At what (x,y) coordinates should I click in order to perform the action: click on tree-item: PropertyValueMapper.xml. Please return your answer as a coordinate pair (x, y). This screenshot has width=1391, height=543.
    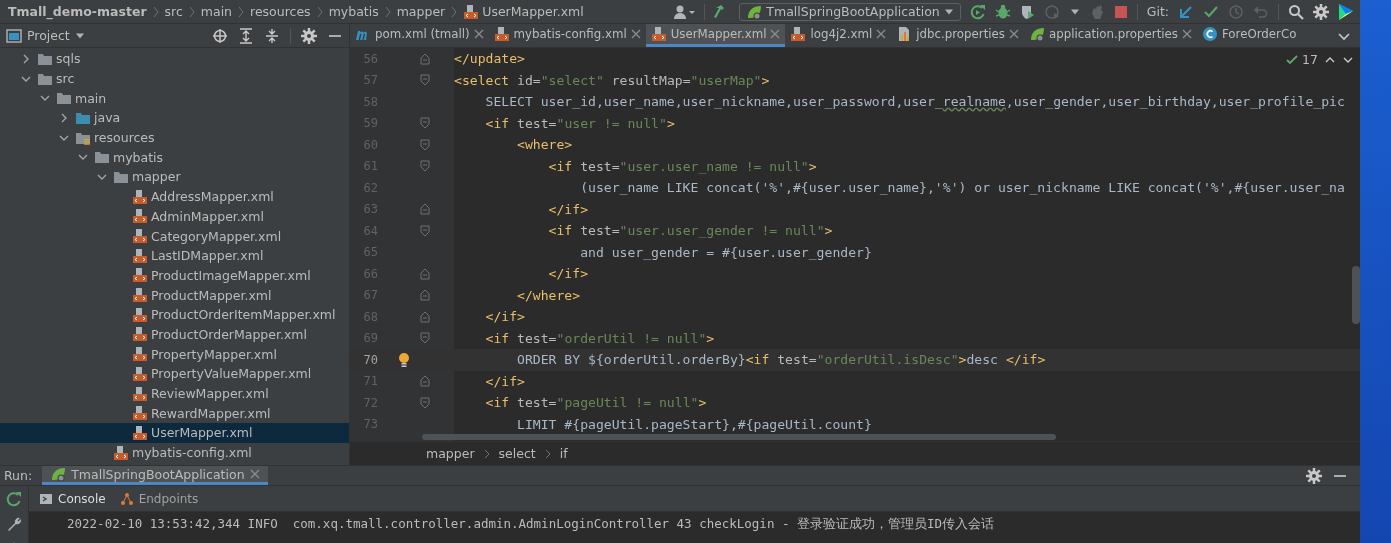
    Looking at the image, I should click on (174, 374).